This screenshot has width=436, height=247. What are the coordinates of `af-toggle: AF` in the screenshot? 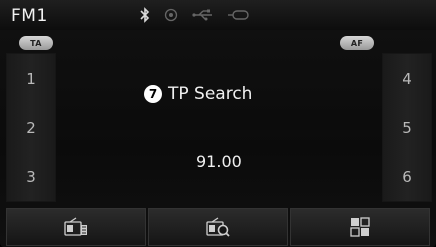 It's located at (357, 43).